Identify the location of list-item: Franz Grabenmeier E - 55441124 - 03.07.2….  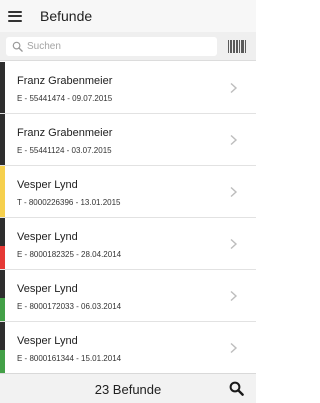
(128, 140).